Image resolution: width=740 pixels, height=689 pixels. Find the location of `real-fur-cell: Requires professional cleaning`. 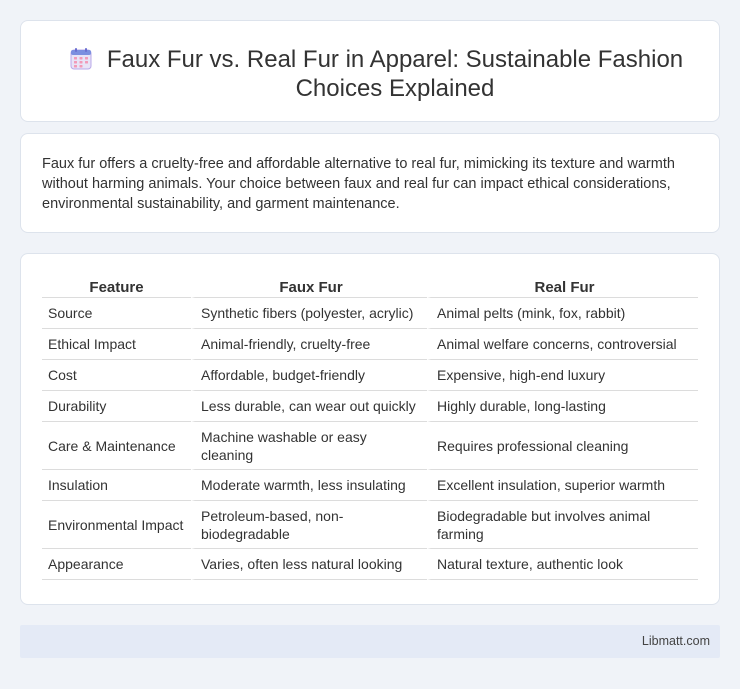

real-fur-cell: Requires professional cleaning is located at coordinates (562, 446).